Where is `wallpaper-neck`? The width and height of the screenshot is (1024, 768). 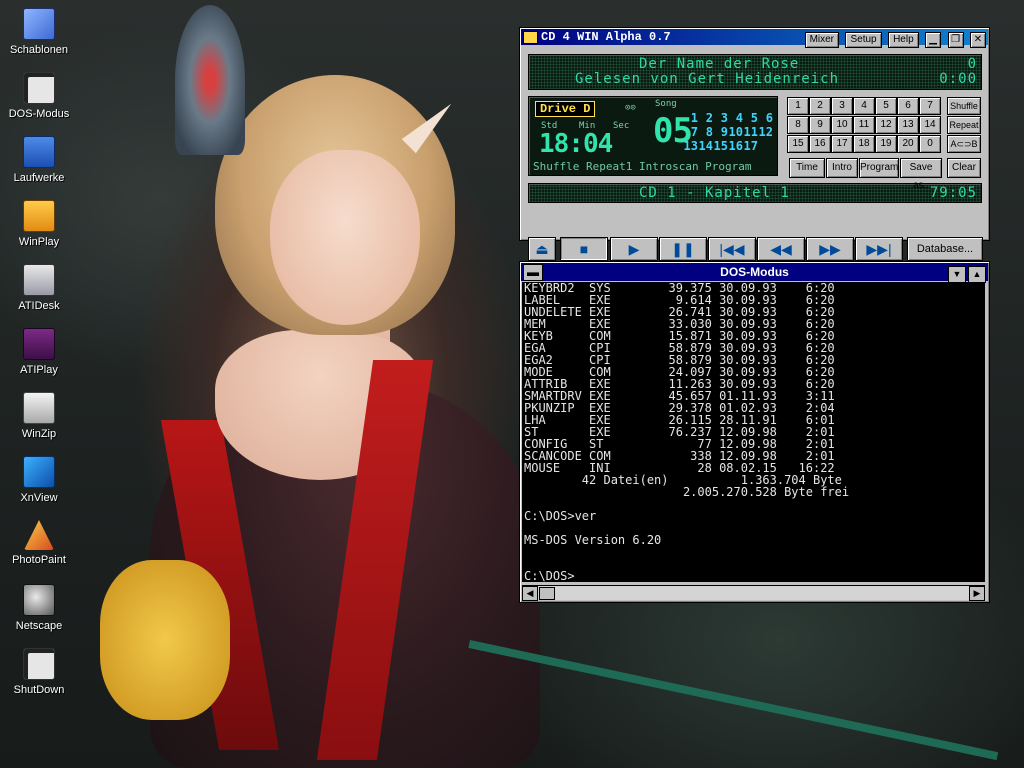
wallpaper-neck is located at coordinates (345, 355).